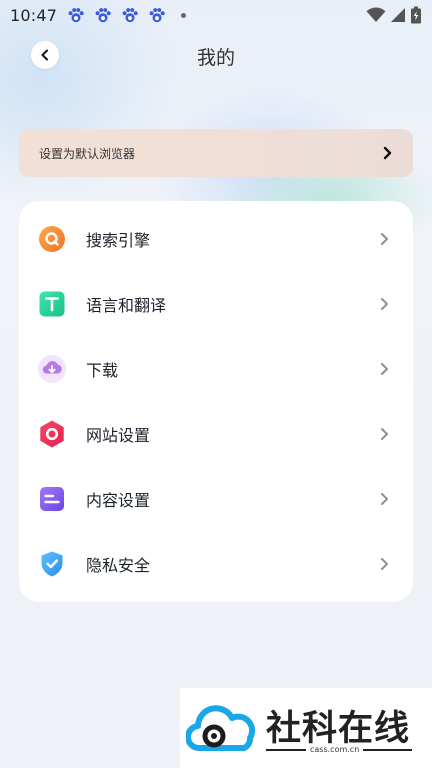 Image resolution: width=432 pixels, height=768 pixels. Describe the element at coordinates (52, 499) in the screenshot. I see `content-settings-icon` at that location.